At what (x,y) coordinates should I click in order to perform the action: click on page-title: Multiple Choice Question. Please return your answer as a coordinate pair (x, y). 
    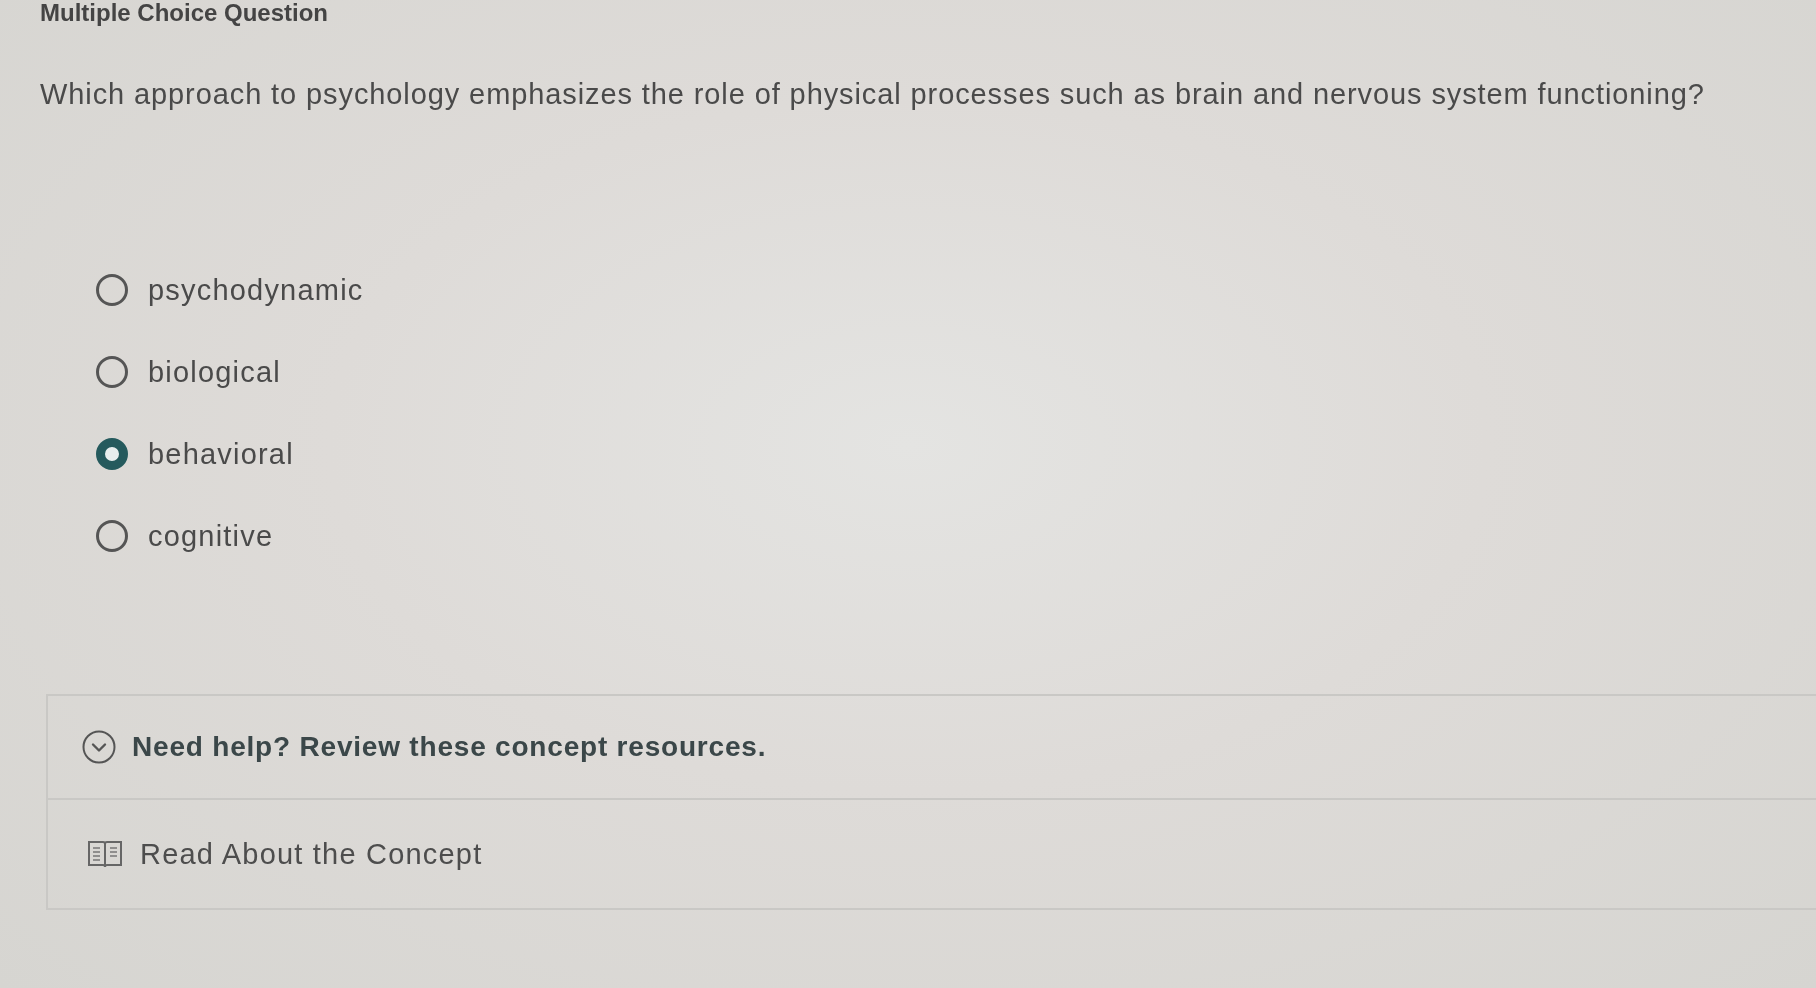
    Looking at the image, I should click on (184, 13).